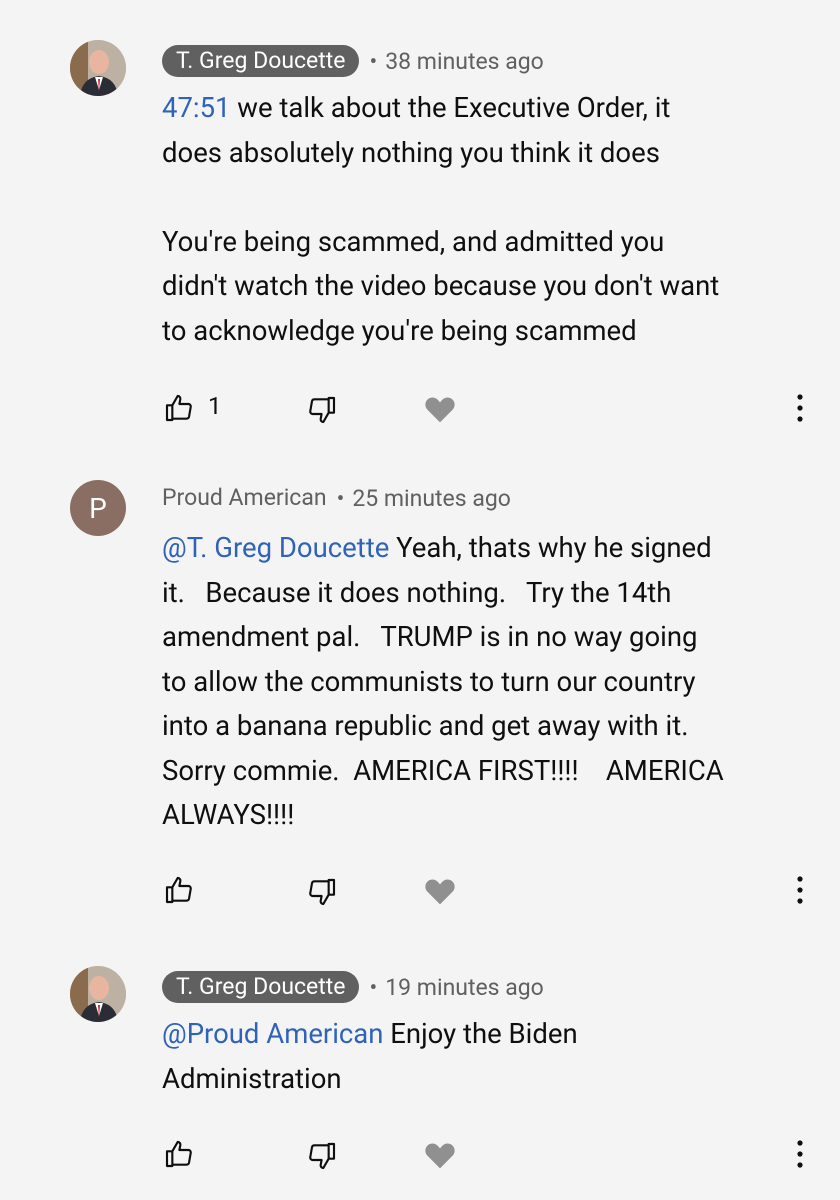 This screenshot has height=1200, width=840. I want to click on like-count: 1, so click(215, 406).